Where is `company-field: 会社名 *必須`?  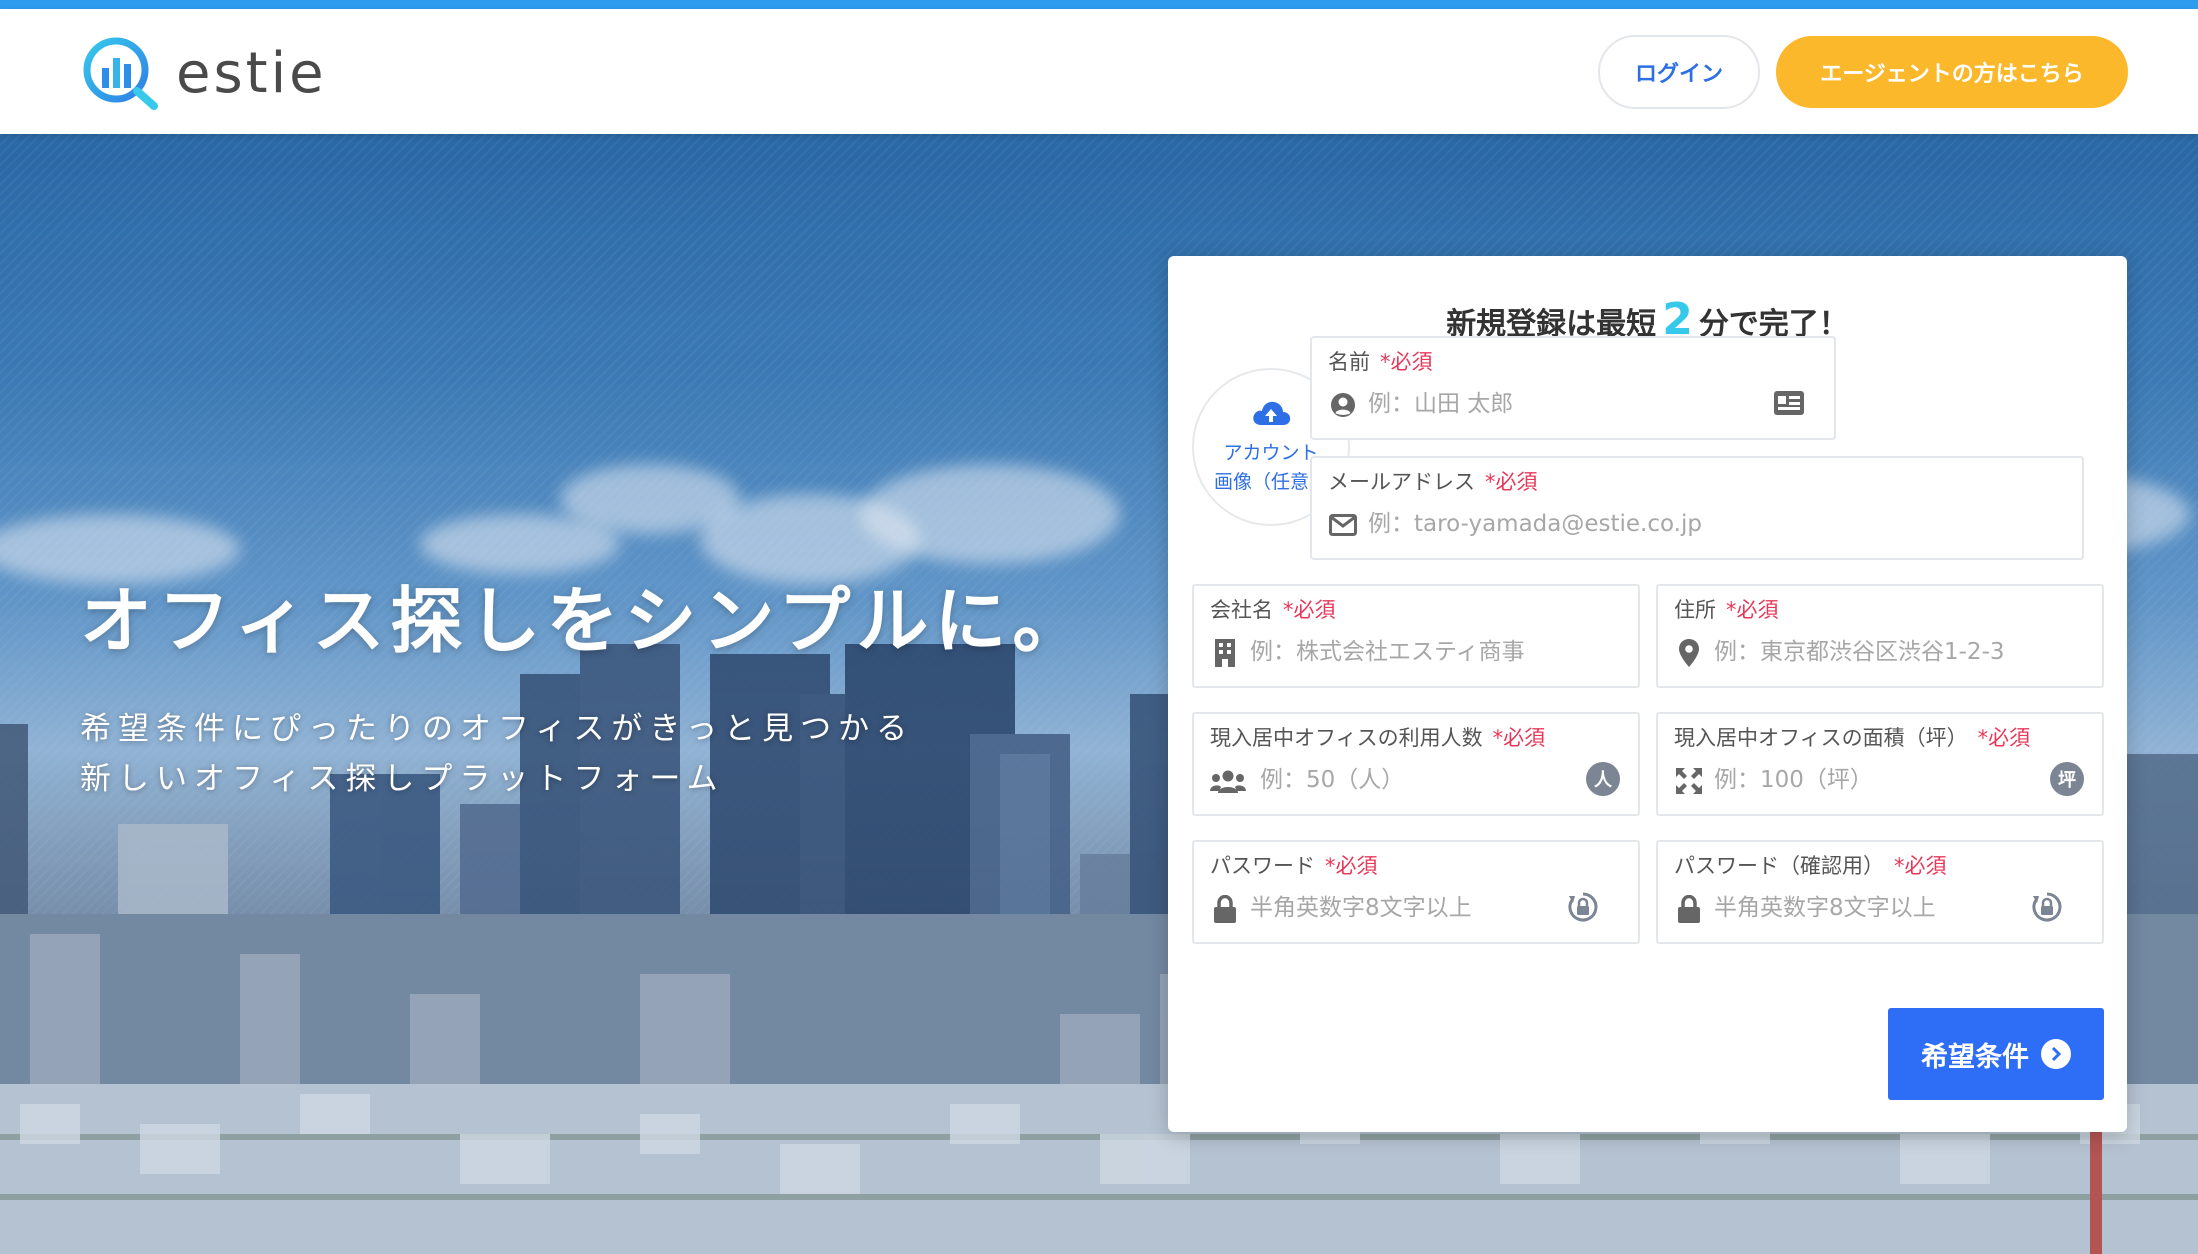 company-field: 会社名 *必須 is located at coordinates (1416, 636).